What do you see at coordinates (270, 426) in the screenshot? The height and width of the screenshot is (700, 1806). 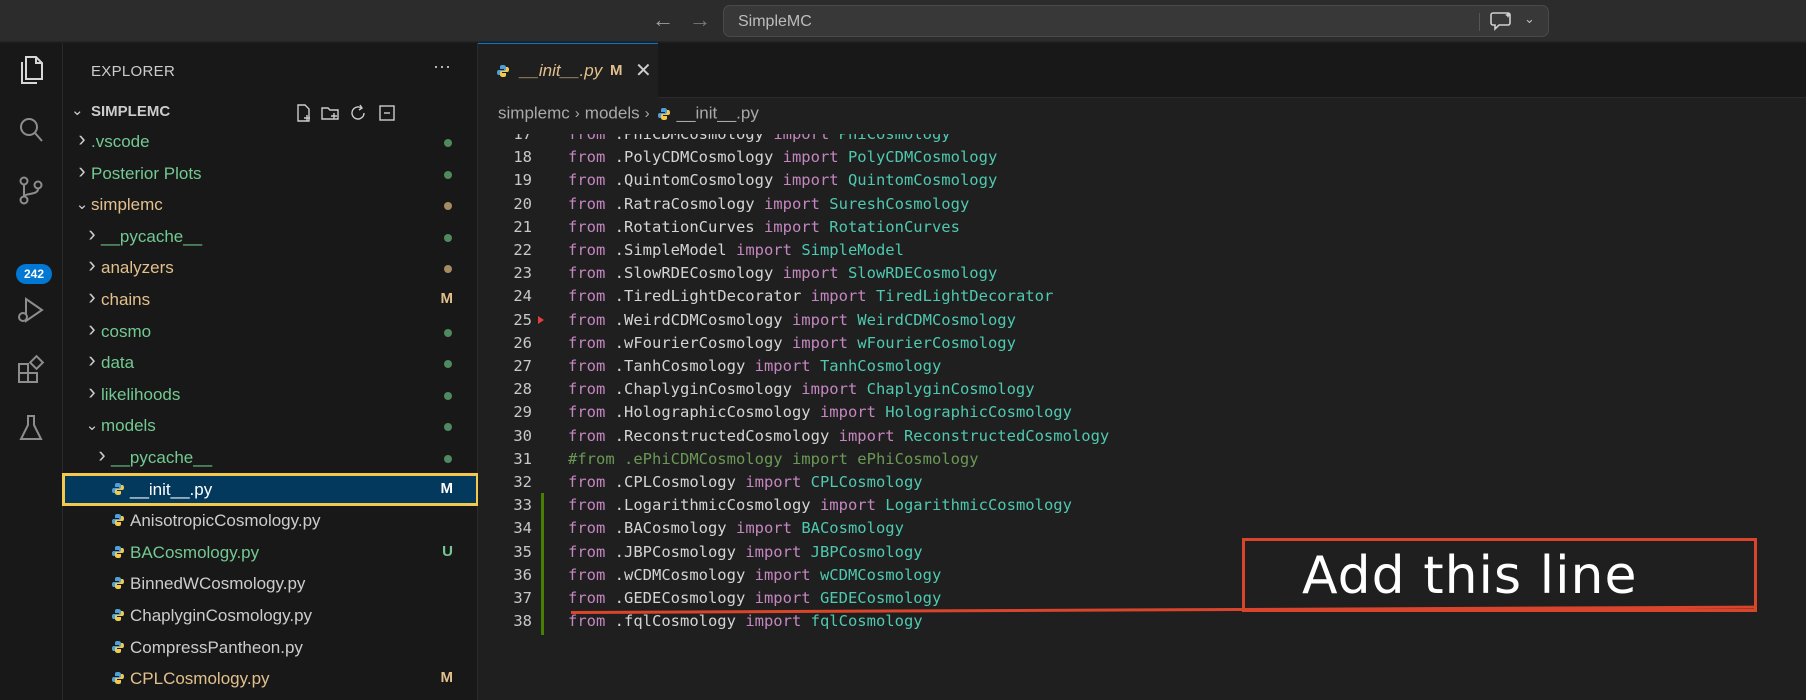 I see `tree-folder: ⌄ models` at bounding box center [270, 426].